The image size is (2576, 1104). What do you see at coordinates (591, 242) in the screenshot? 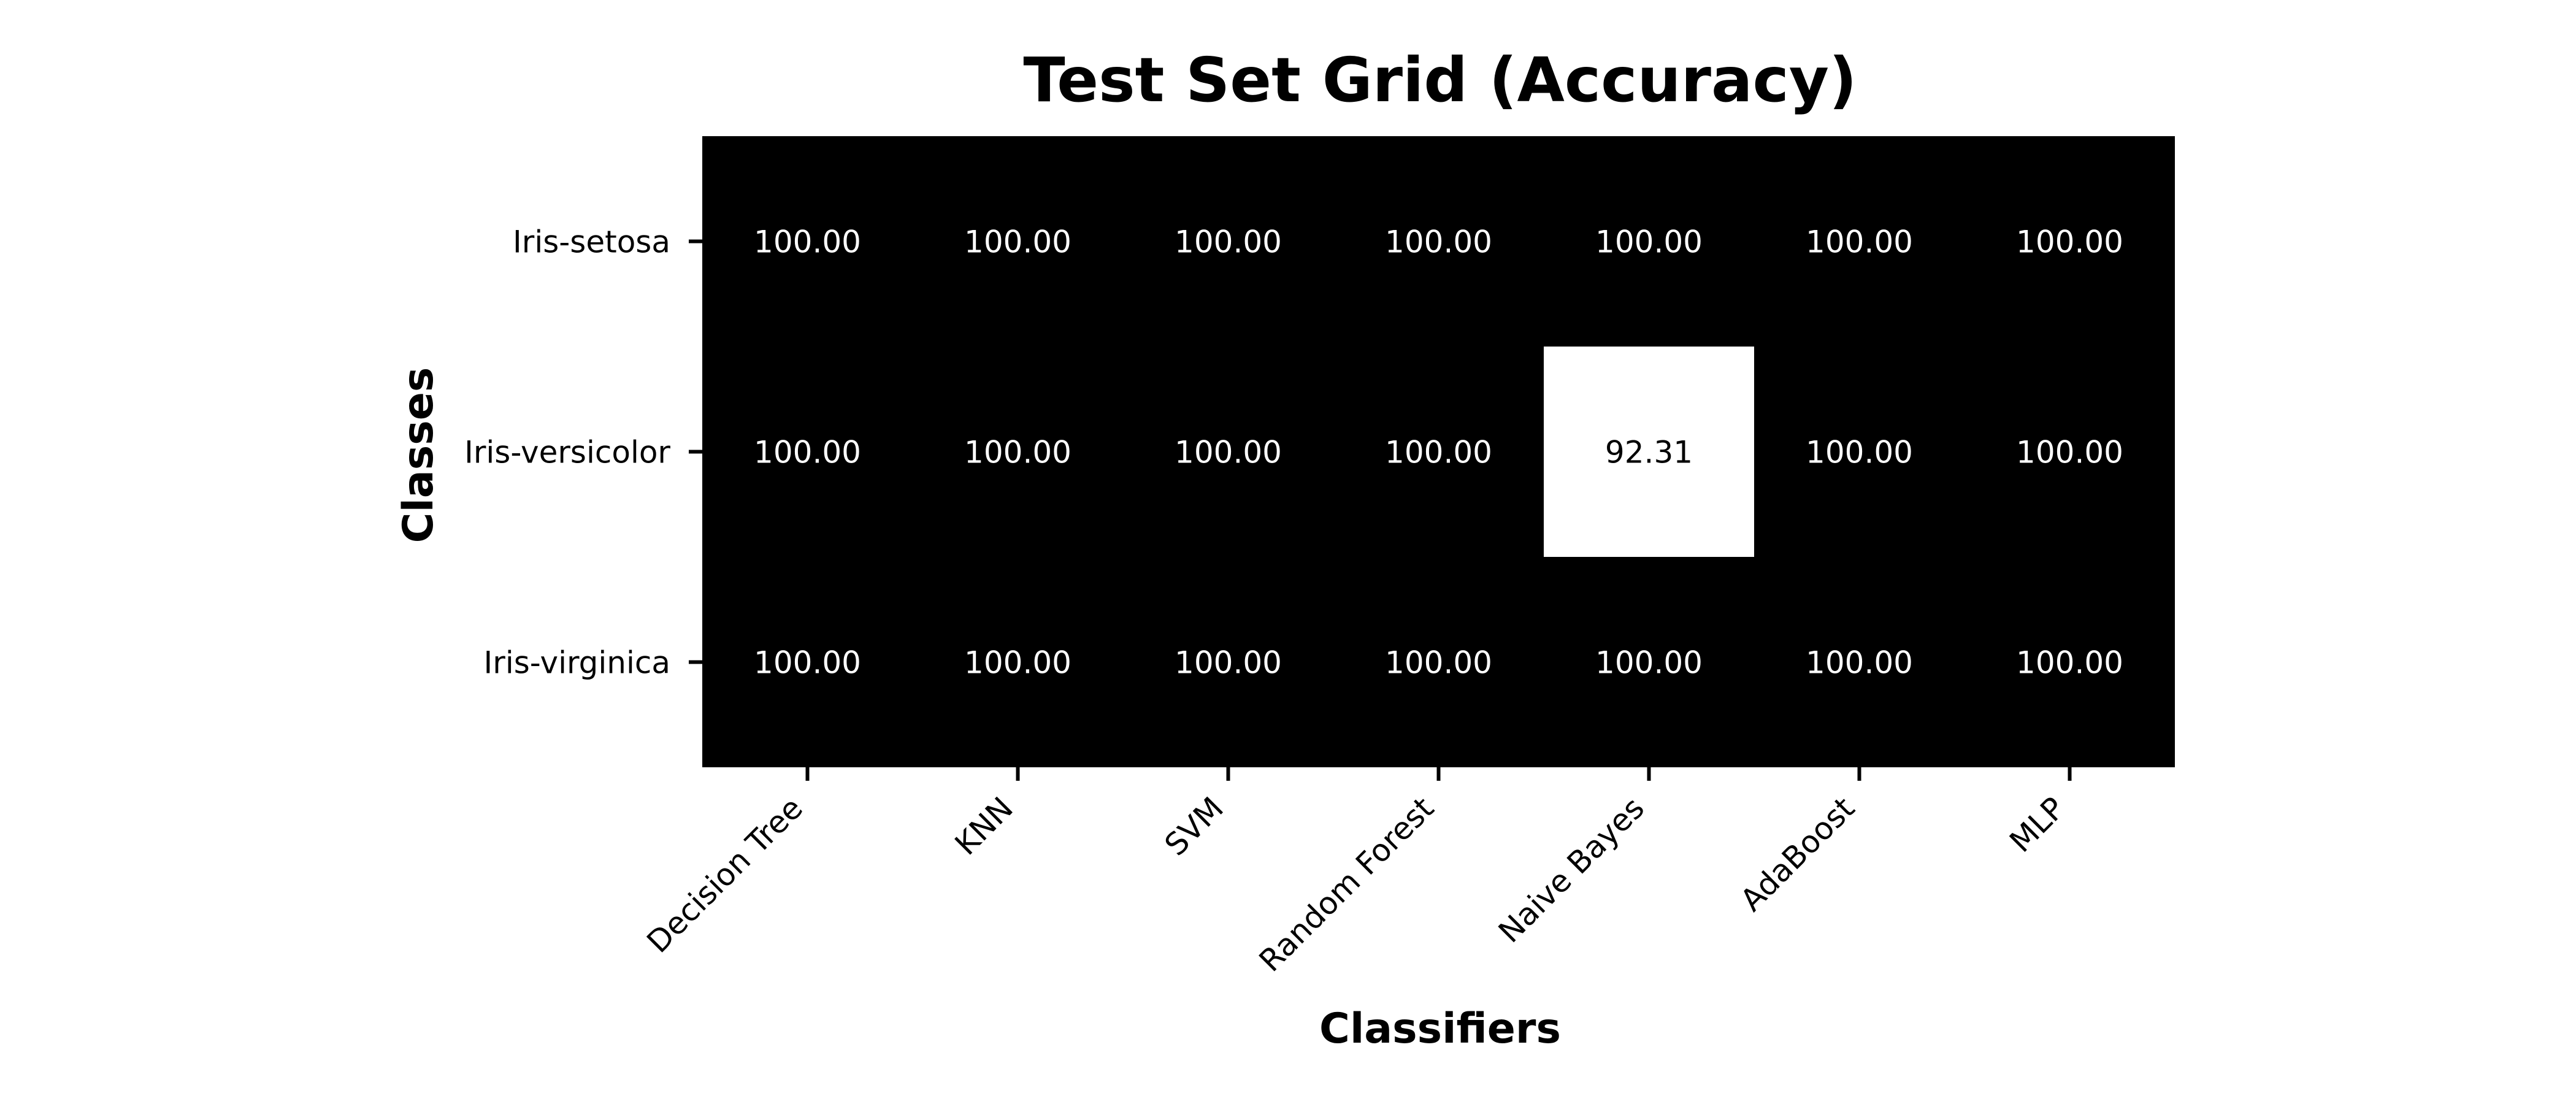
I see `y-tick-label: Iris-setosa` at bounding box center [591, 242].